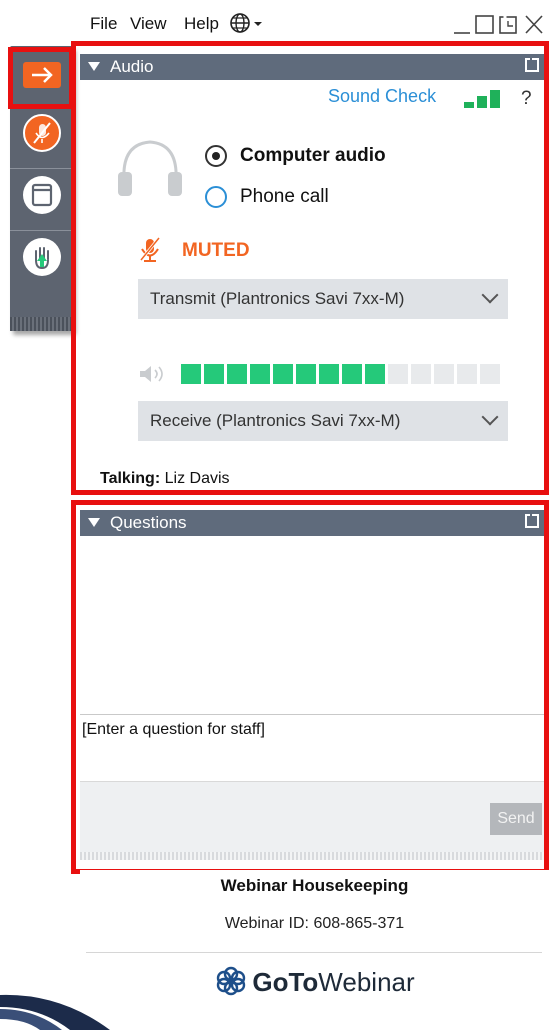 Image resolution: width=549 pixels, height=1030 pixels. What do you see at coordinates (150, 168) in the screenshot?
I see `headset-icon` at bounding box center [150, 168].